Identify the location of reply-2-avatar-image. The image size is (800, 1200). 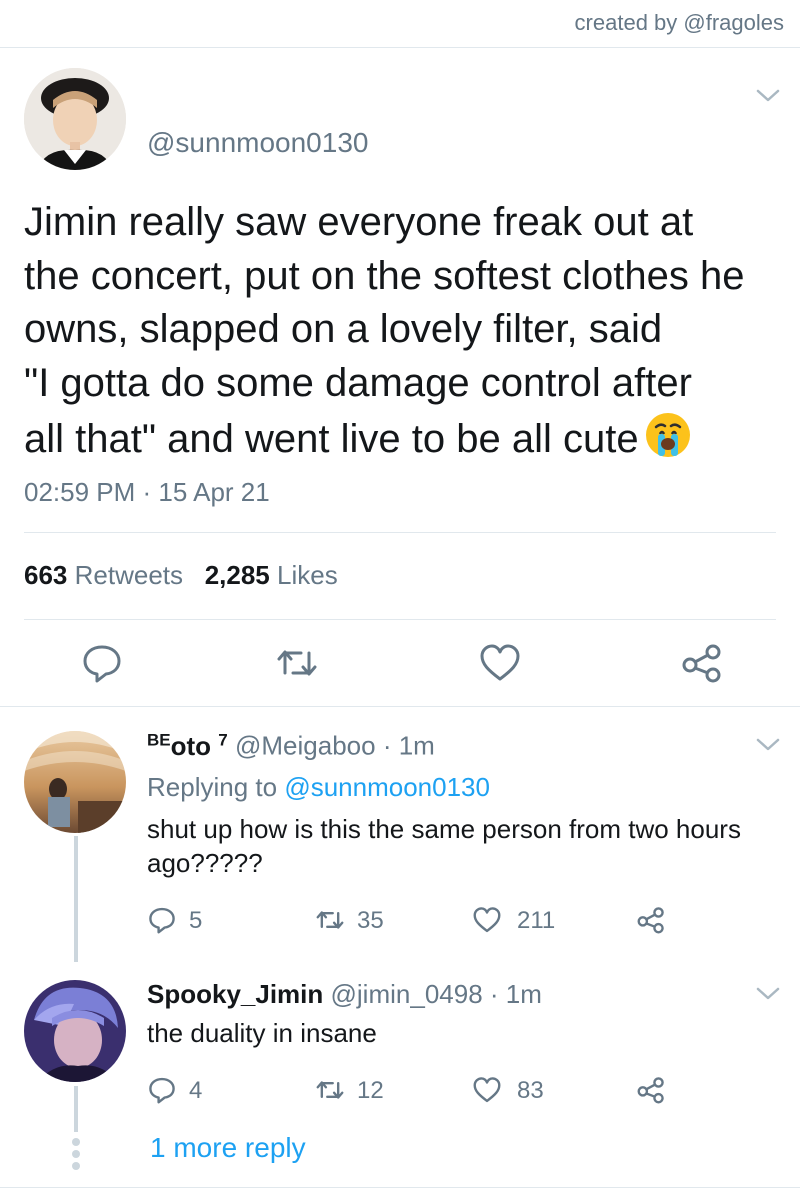
(75, 1031).